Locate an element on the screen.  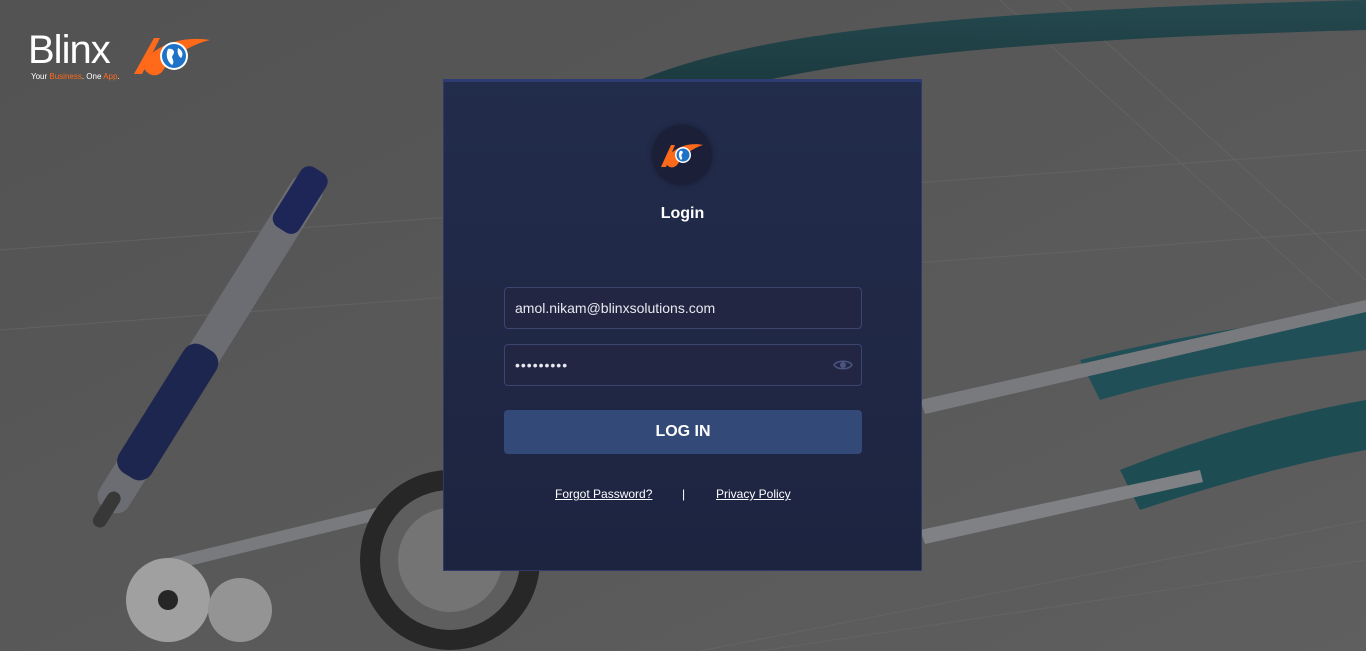
brand-logo: Blinx Your Business. One App. is located at coordinates (123, 58).